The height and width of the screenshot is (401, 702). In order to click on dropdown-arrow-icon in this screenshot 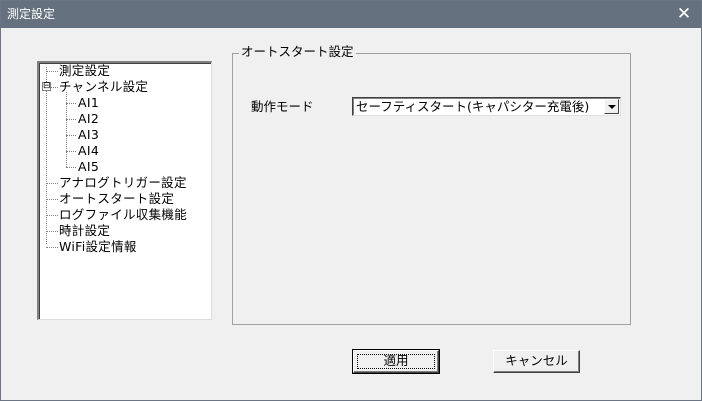, I will do `click(611, 106)`.